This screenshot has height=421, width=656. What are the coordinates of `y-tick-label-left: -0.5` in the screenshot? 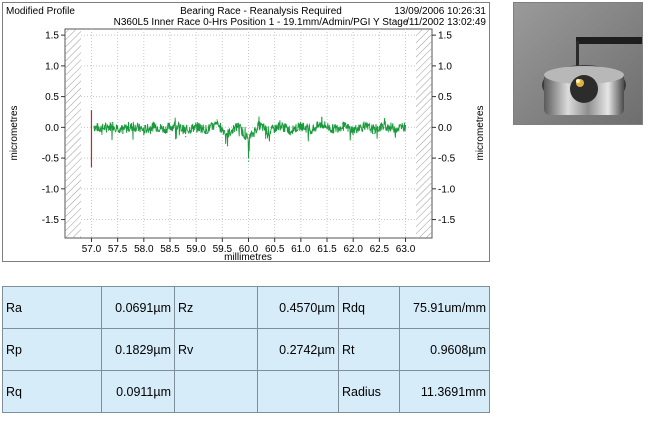 It's located at (51, 159).